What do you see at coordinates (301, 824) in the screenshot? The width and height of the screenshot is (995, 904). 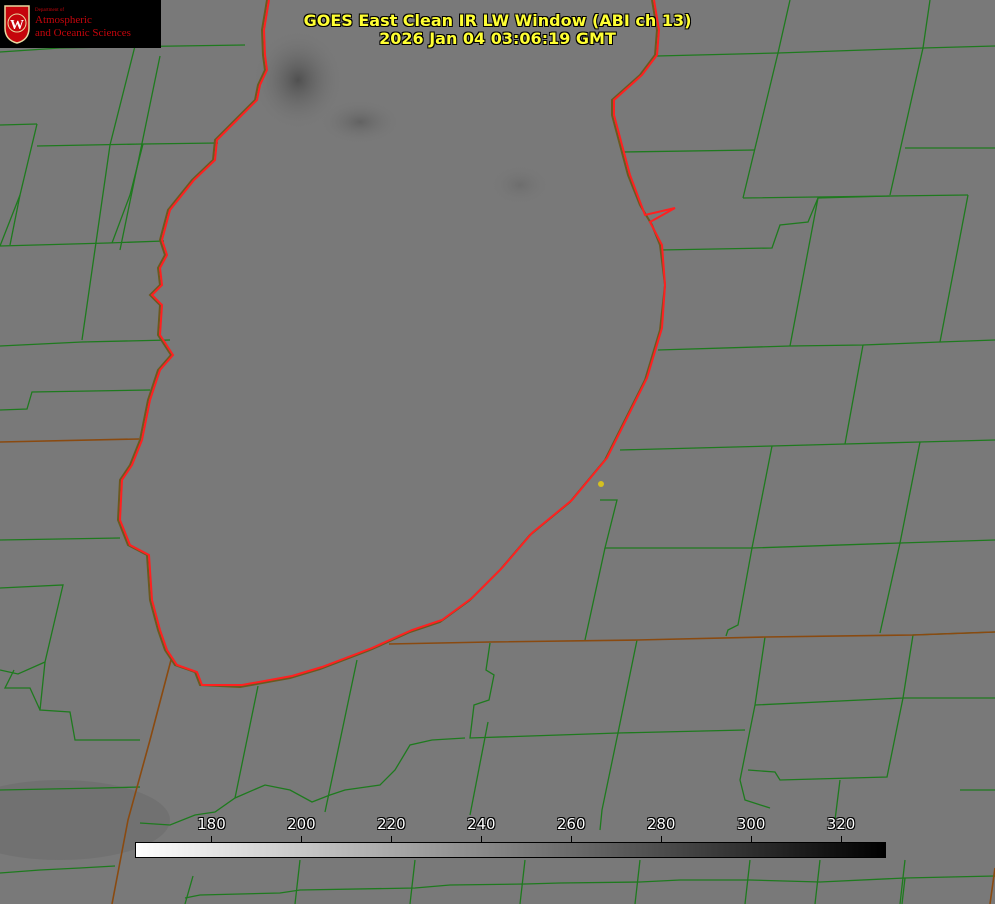 I see `colorbar-tick-label: 200` at bounding box center [301, 824].